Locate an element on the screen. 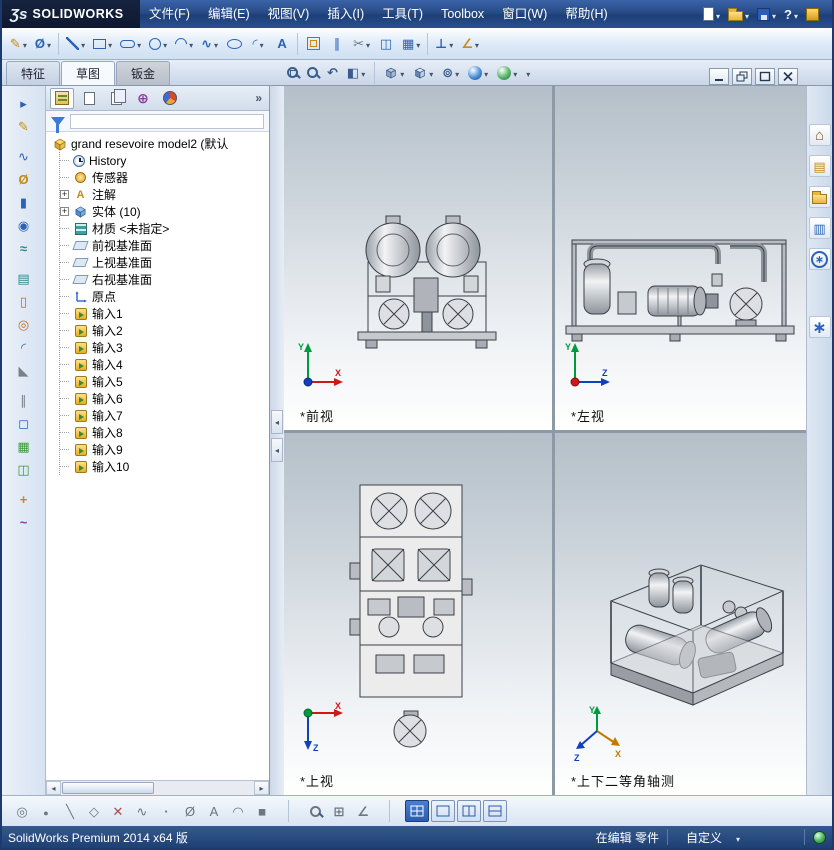  filter-solid-bodies-button is located at coordinates (262, 811).